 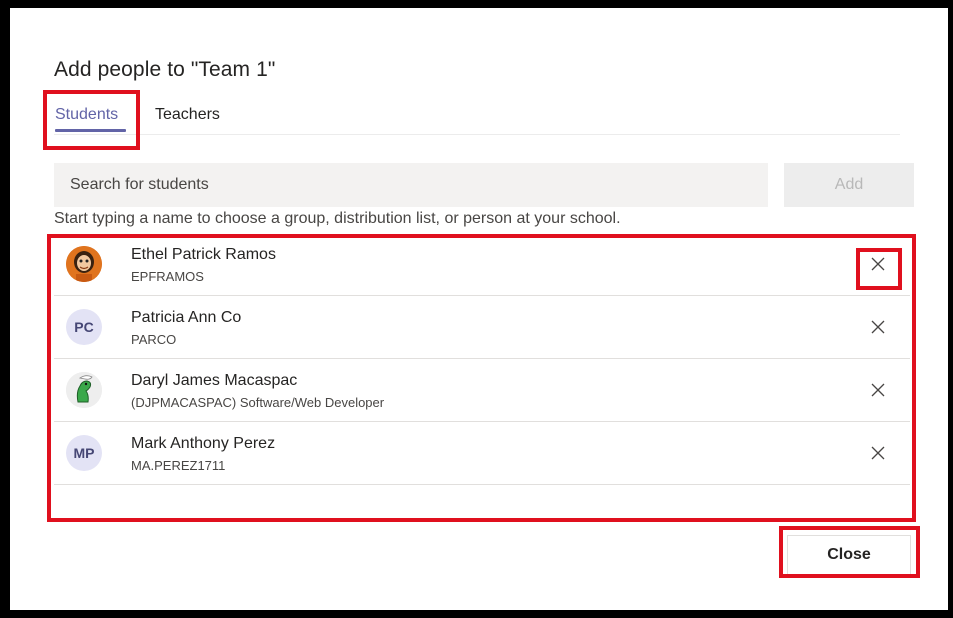 I want to click on avatar: PC, so click(x=84, y=327).